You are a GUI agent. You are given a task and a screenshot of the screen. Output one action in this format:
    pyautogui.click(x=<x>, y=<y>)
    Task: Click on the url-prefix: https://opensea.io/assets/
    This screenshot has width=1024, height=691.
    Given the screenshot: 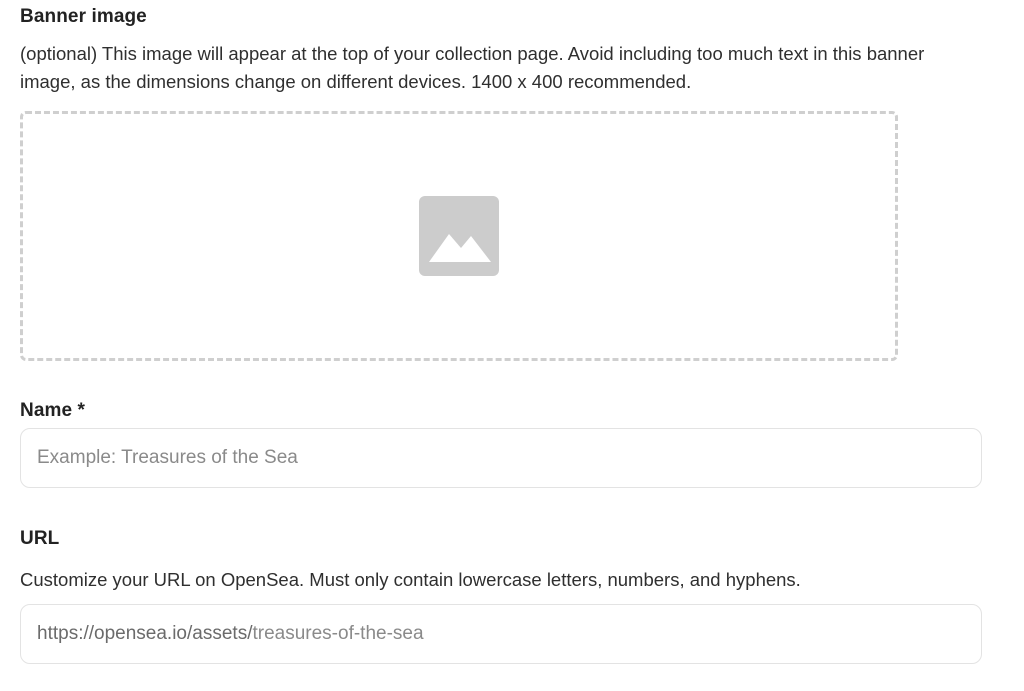 What is the action you would take?
    pyautogui.click(x=145, y=633)
    